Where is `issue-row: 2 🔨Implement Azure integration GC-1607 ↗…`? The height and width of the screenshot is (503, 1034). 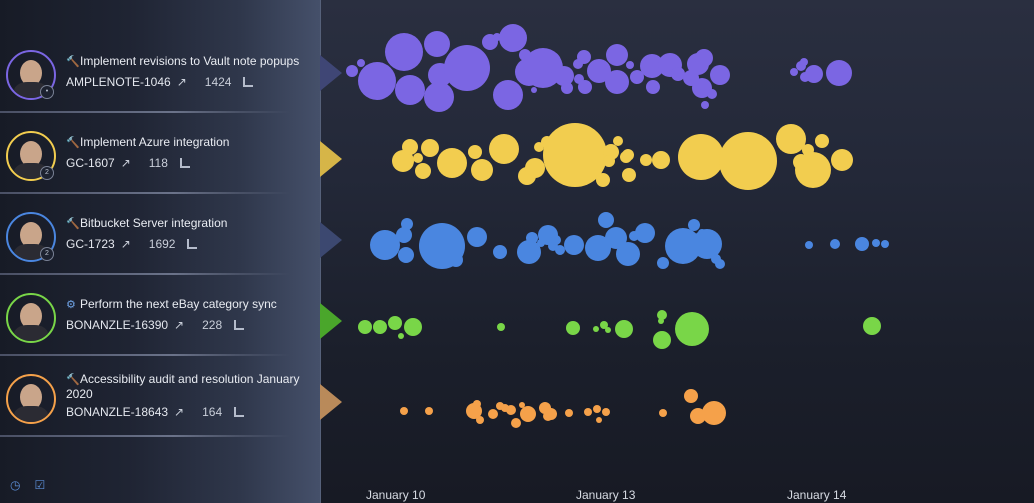
issue-row: 2 🔨Implement Azure integration GC-1607 ↗… is located at coordinates (160, 154).